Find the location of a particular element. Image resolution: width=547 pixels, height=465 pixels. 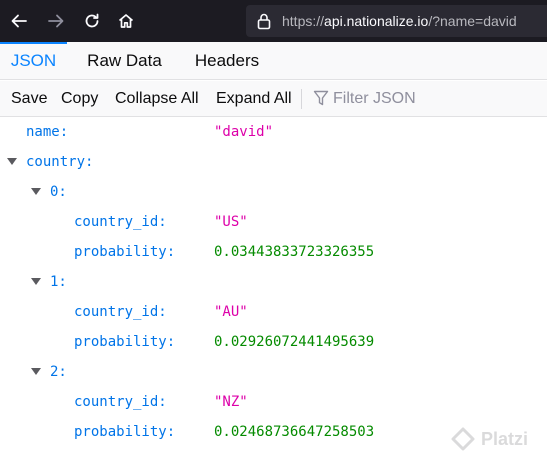

tree-row-name: name: "david" is located at coordinates (273, 132).